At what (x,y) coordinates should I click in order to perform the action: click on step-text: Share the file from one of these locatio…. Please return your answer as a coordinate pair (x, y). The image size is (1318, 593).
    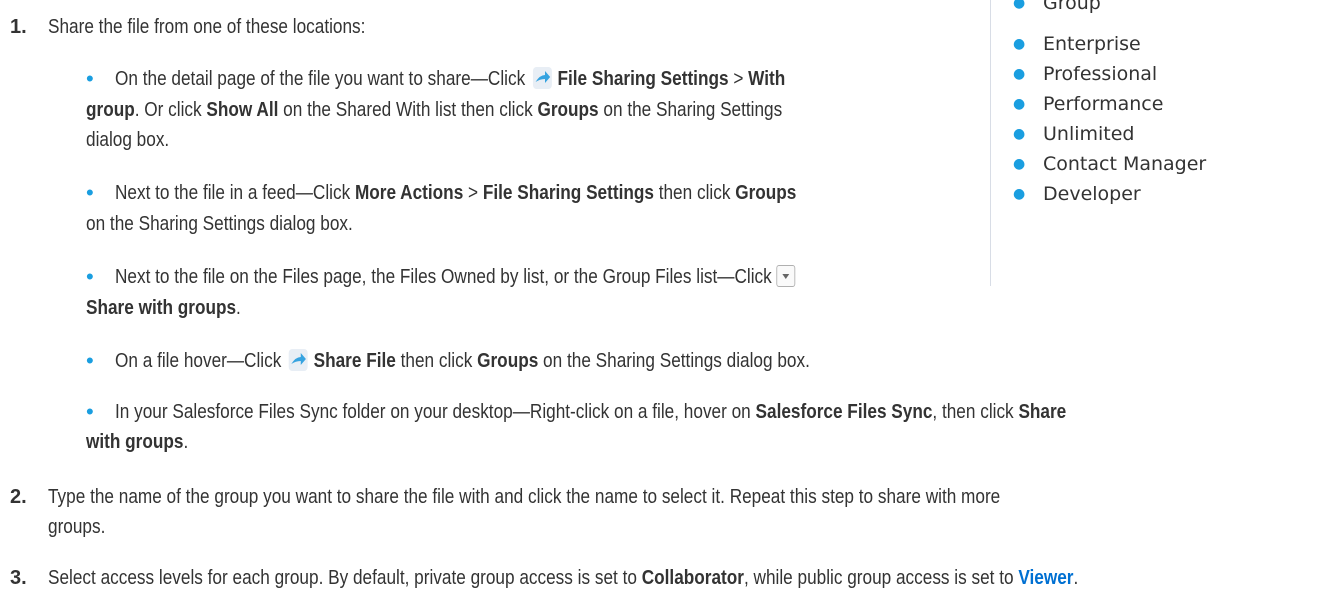
    Looking at the image, I should click on (207, 27).